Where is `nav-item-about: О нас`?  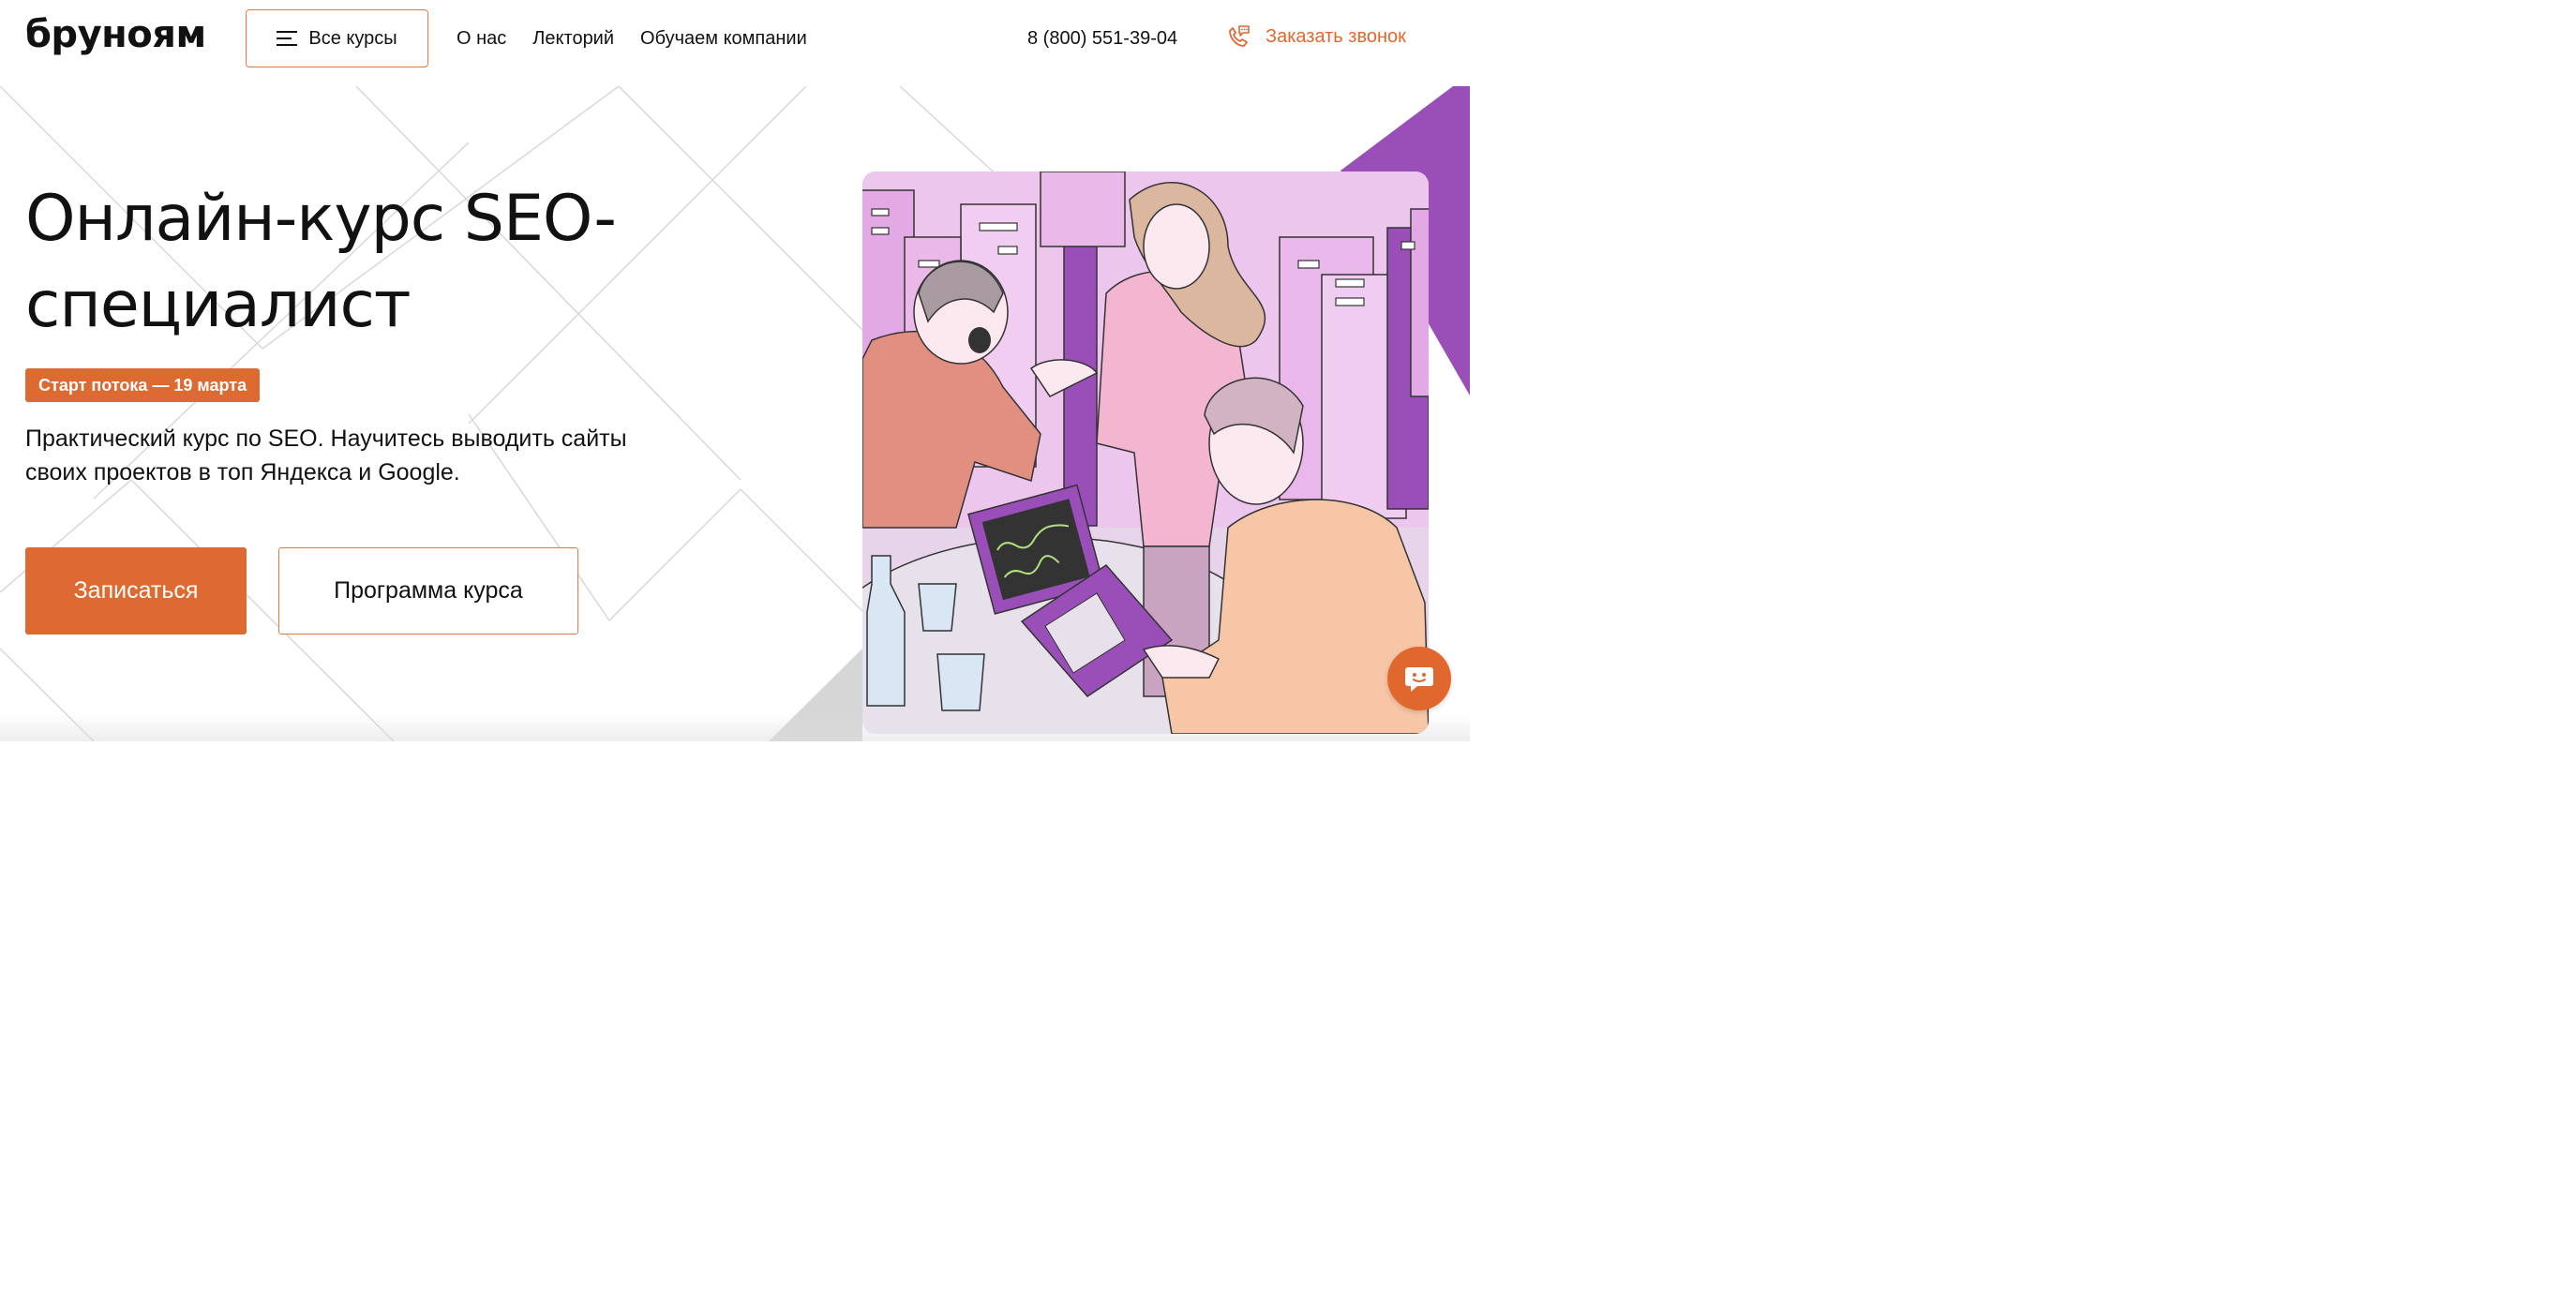 nav-item-about: О нас is located at coordinates (482, 39).